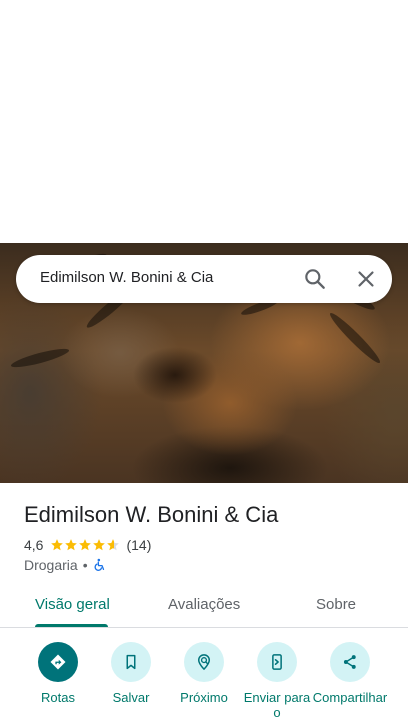  Describe the element at coordinates (204, 662) in the screenshot. I see `nearby-icon` at that location.